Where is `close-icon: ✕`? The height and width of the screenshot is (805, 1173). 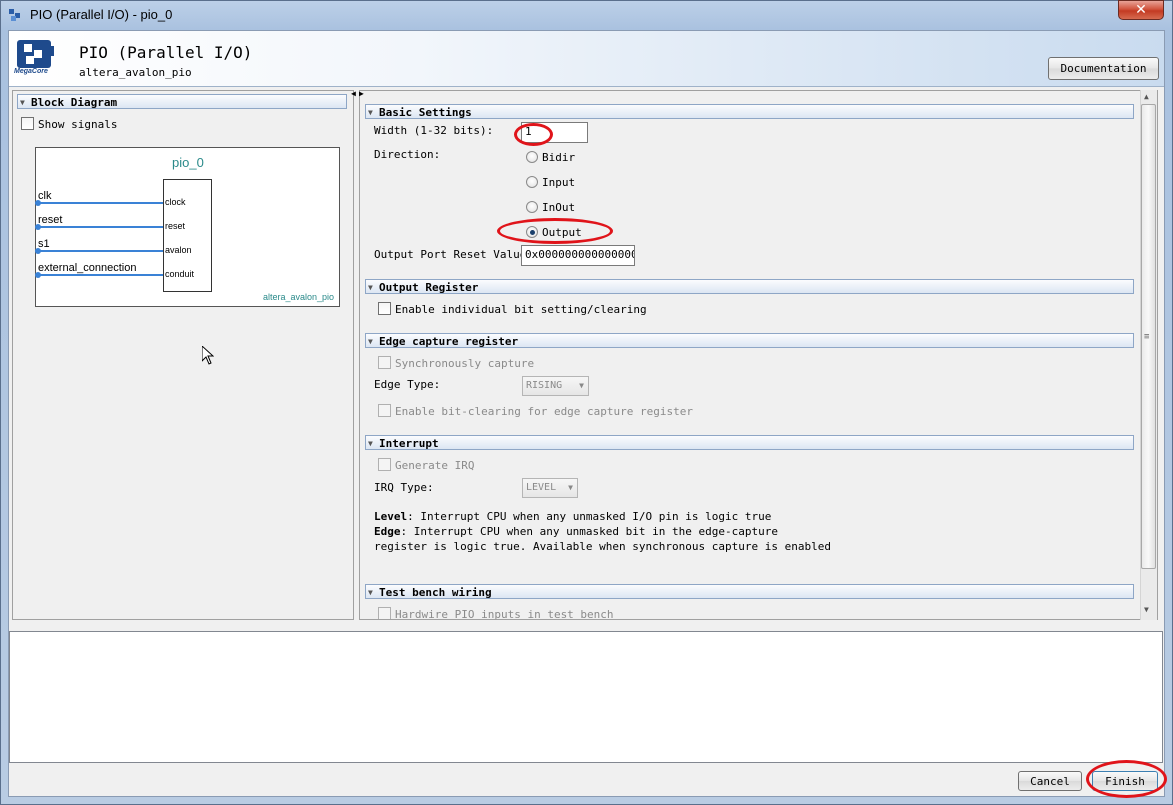
close-icon: ✕ is located at coordinates (1141, 10).